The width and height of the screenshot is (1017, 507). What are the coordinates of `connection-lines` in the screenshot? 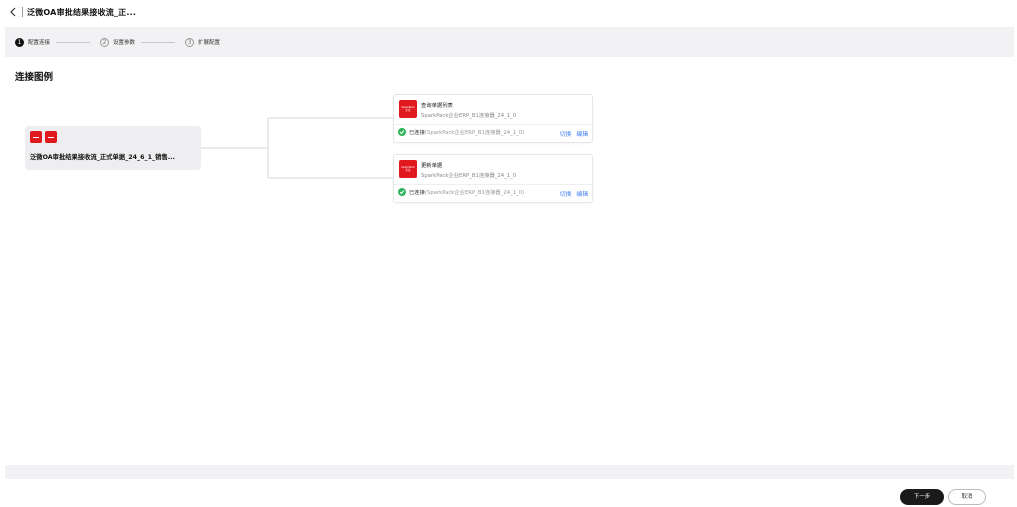 It's located at (297, 148).